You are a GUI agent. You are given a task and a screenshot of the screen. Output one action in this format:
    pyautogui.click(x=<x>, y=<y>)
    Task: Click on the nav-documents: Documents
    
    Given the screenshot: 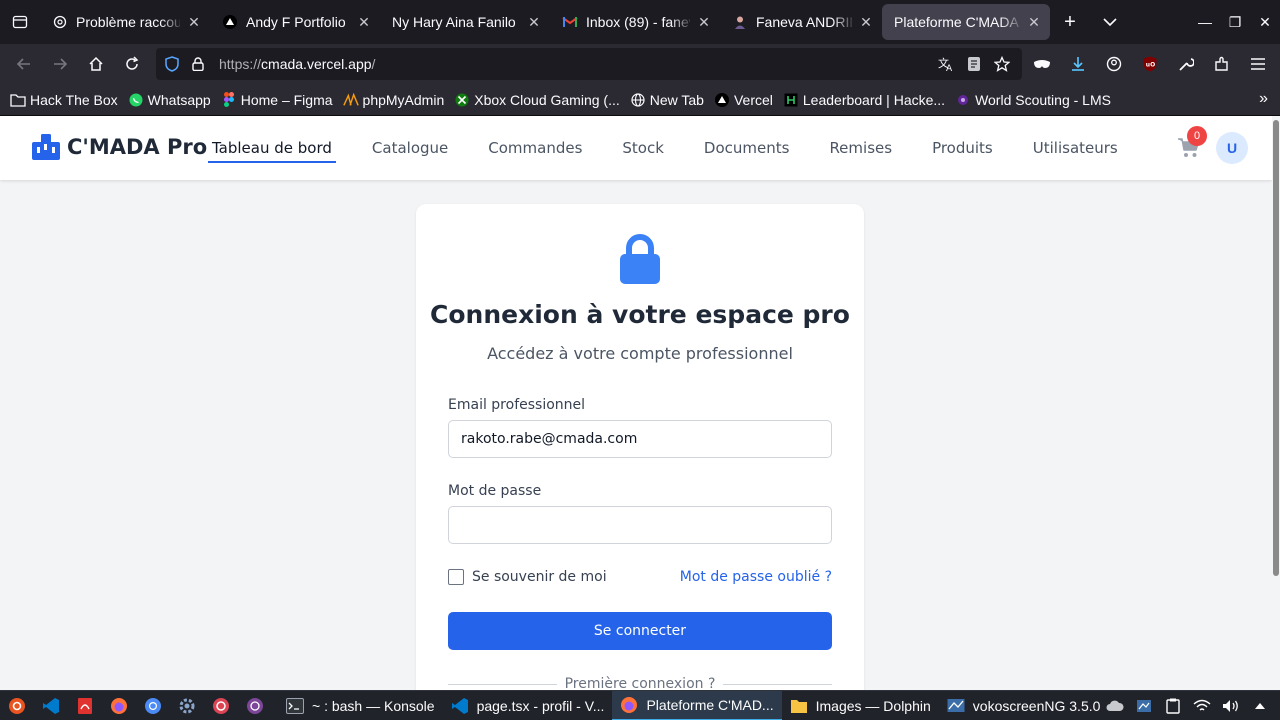 What is the action you would take?
    pyautogui.click(x=747, y=148)
    